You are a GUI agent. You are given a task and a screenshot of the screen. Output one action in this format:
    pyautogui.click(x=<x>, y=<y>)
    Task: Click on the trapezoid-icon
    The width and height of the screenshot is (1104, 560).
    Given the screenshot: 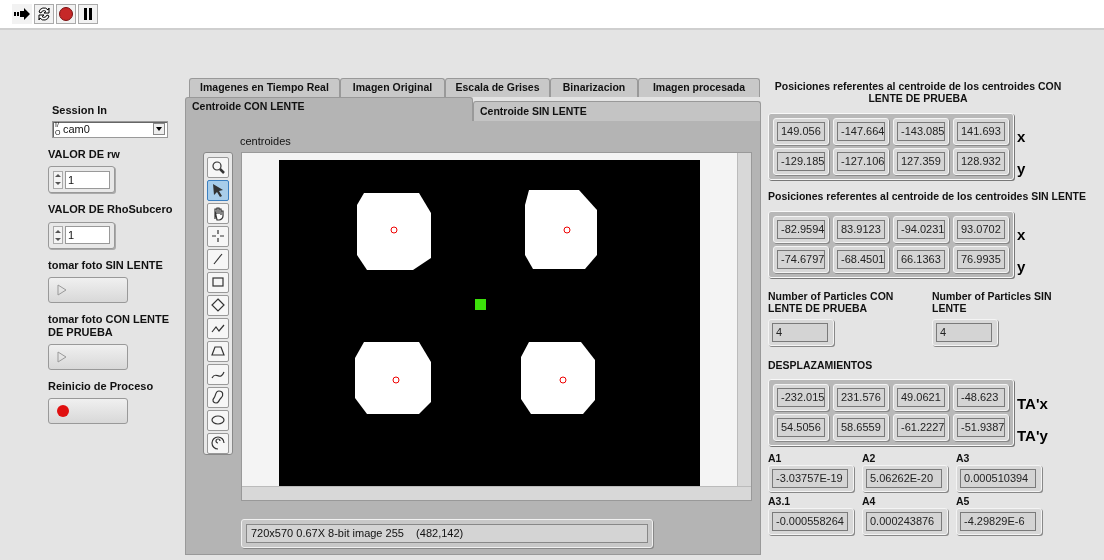 What is the action you would take?
    pyautogui.click(x=218, y=351)
    